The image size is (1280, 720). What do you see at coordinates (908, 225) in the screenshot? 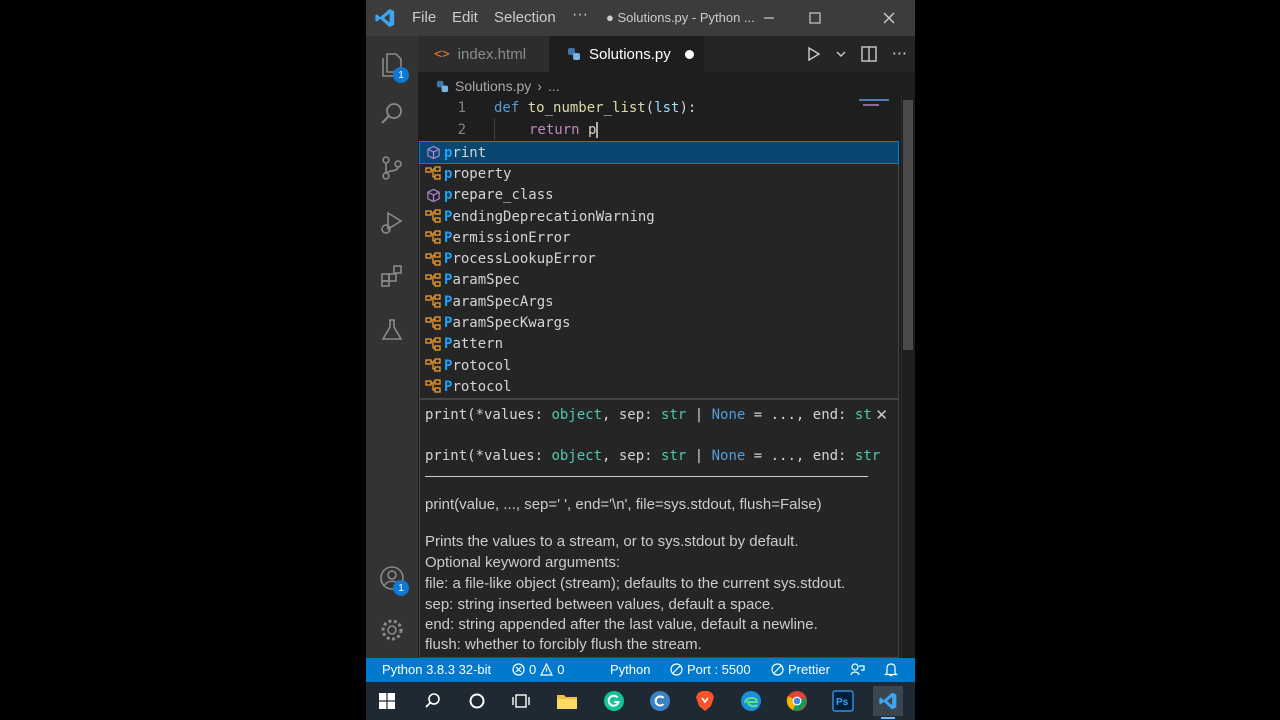
I see `scrollbar-thumb` at bounding box center [908, 225].